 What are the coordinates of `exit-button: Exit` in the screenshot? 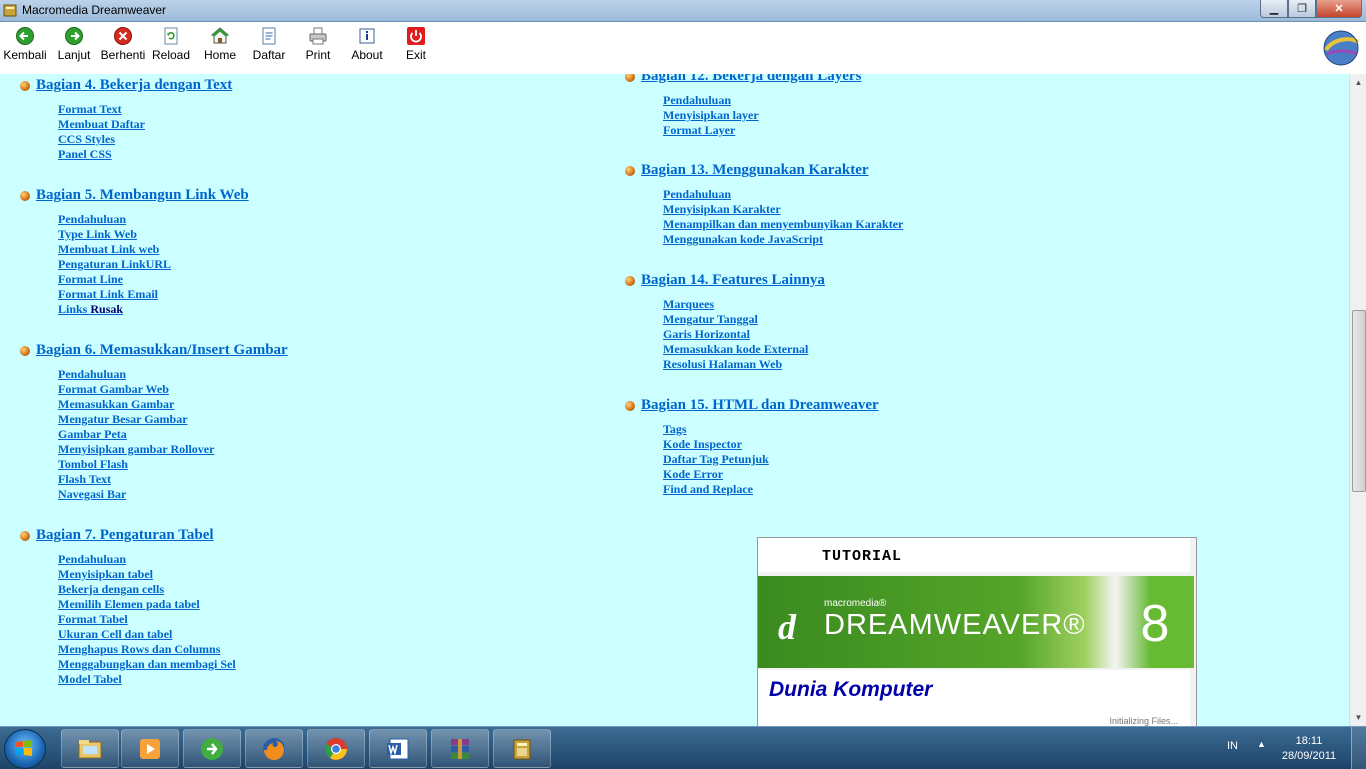 It's located at (416, 44).